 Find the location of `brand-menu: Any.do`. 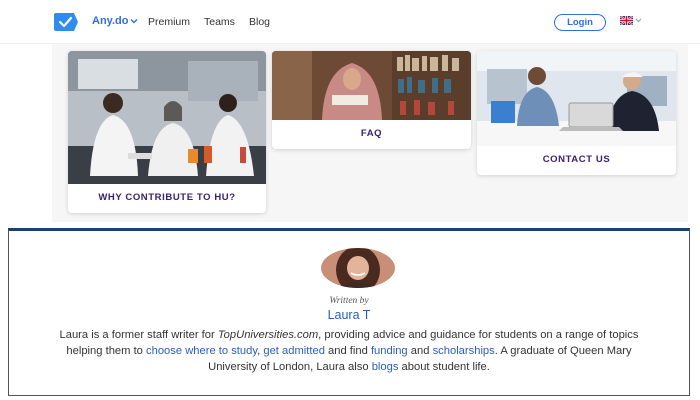

brand-menu: Any.do is located at coordinates (115, 21).